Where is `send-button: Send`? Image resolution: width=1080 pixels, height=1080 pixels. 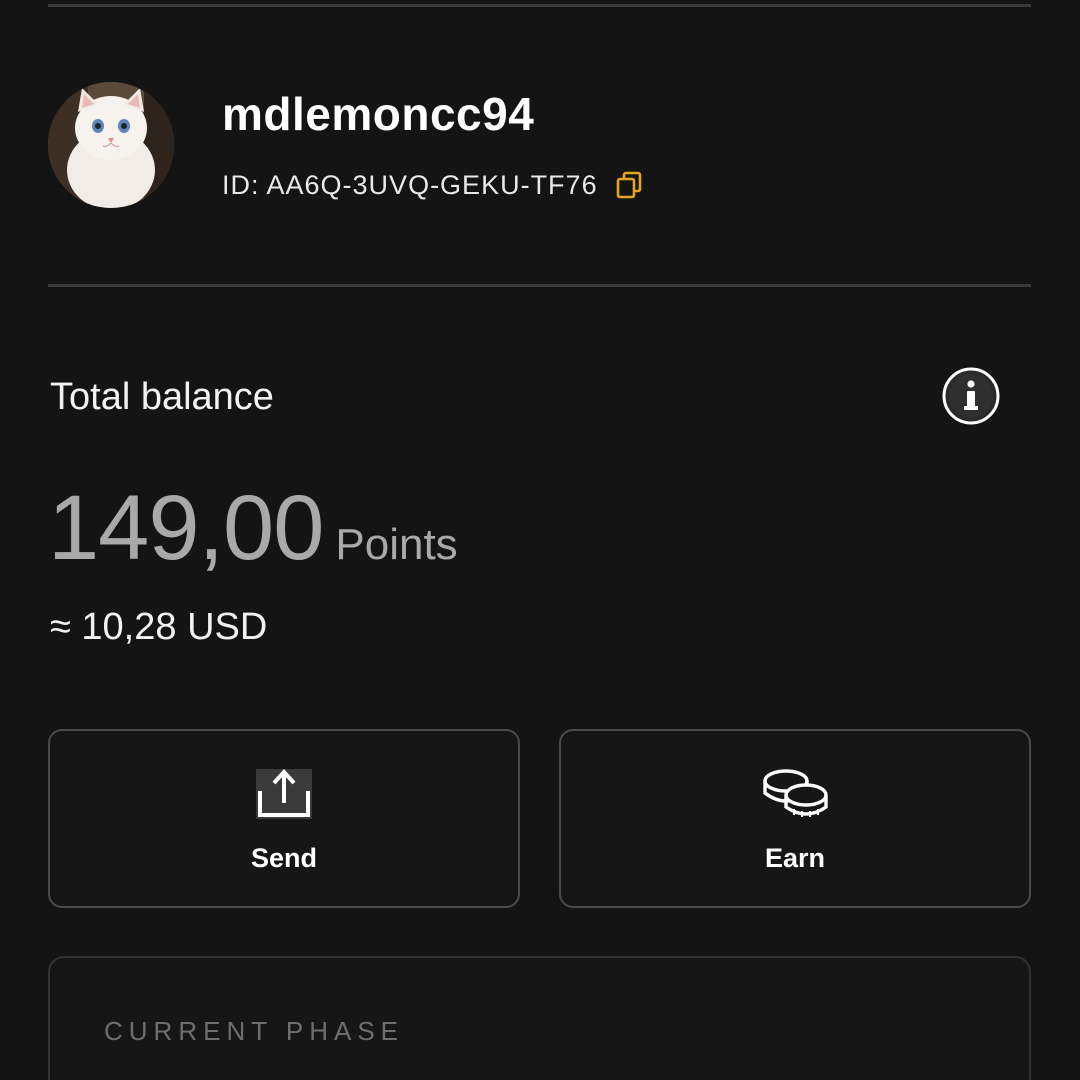
send-button: Send is located at coordinates (284, 818).